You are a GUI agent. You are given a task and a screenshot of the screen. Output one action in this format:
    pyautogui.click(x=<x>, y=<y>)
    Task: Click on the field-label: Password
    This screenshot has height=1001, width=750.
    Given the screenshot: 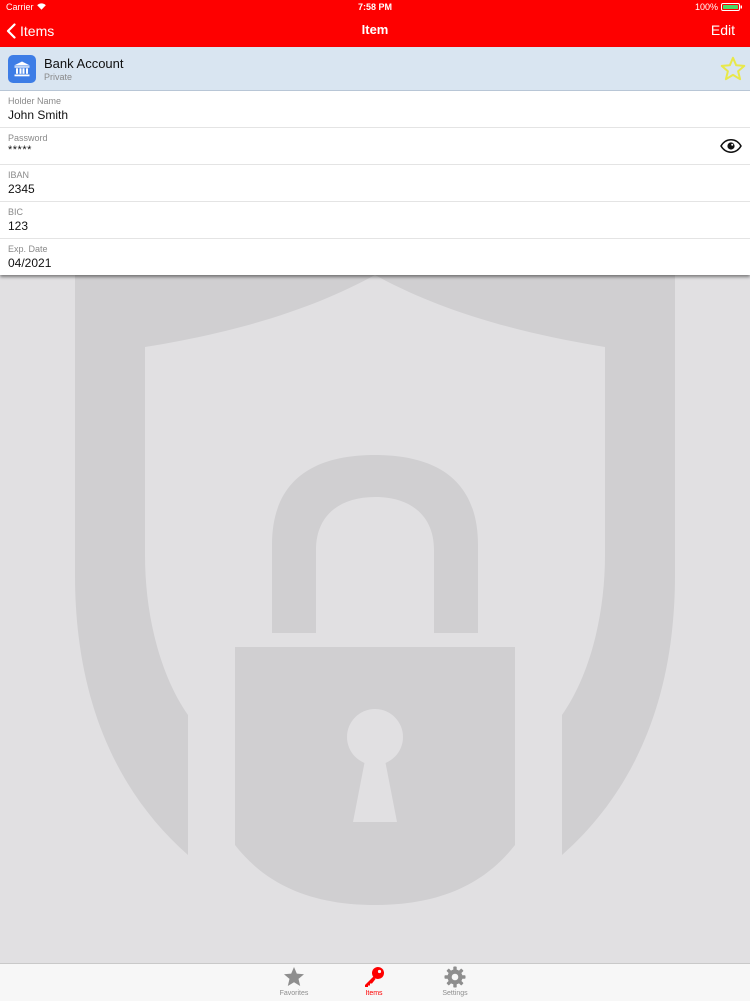 What is the action you would take?
    pyautogui.click(x=28, y=138)
    